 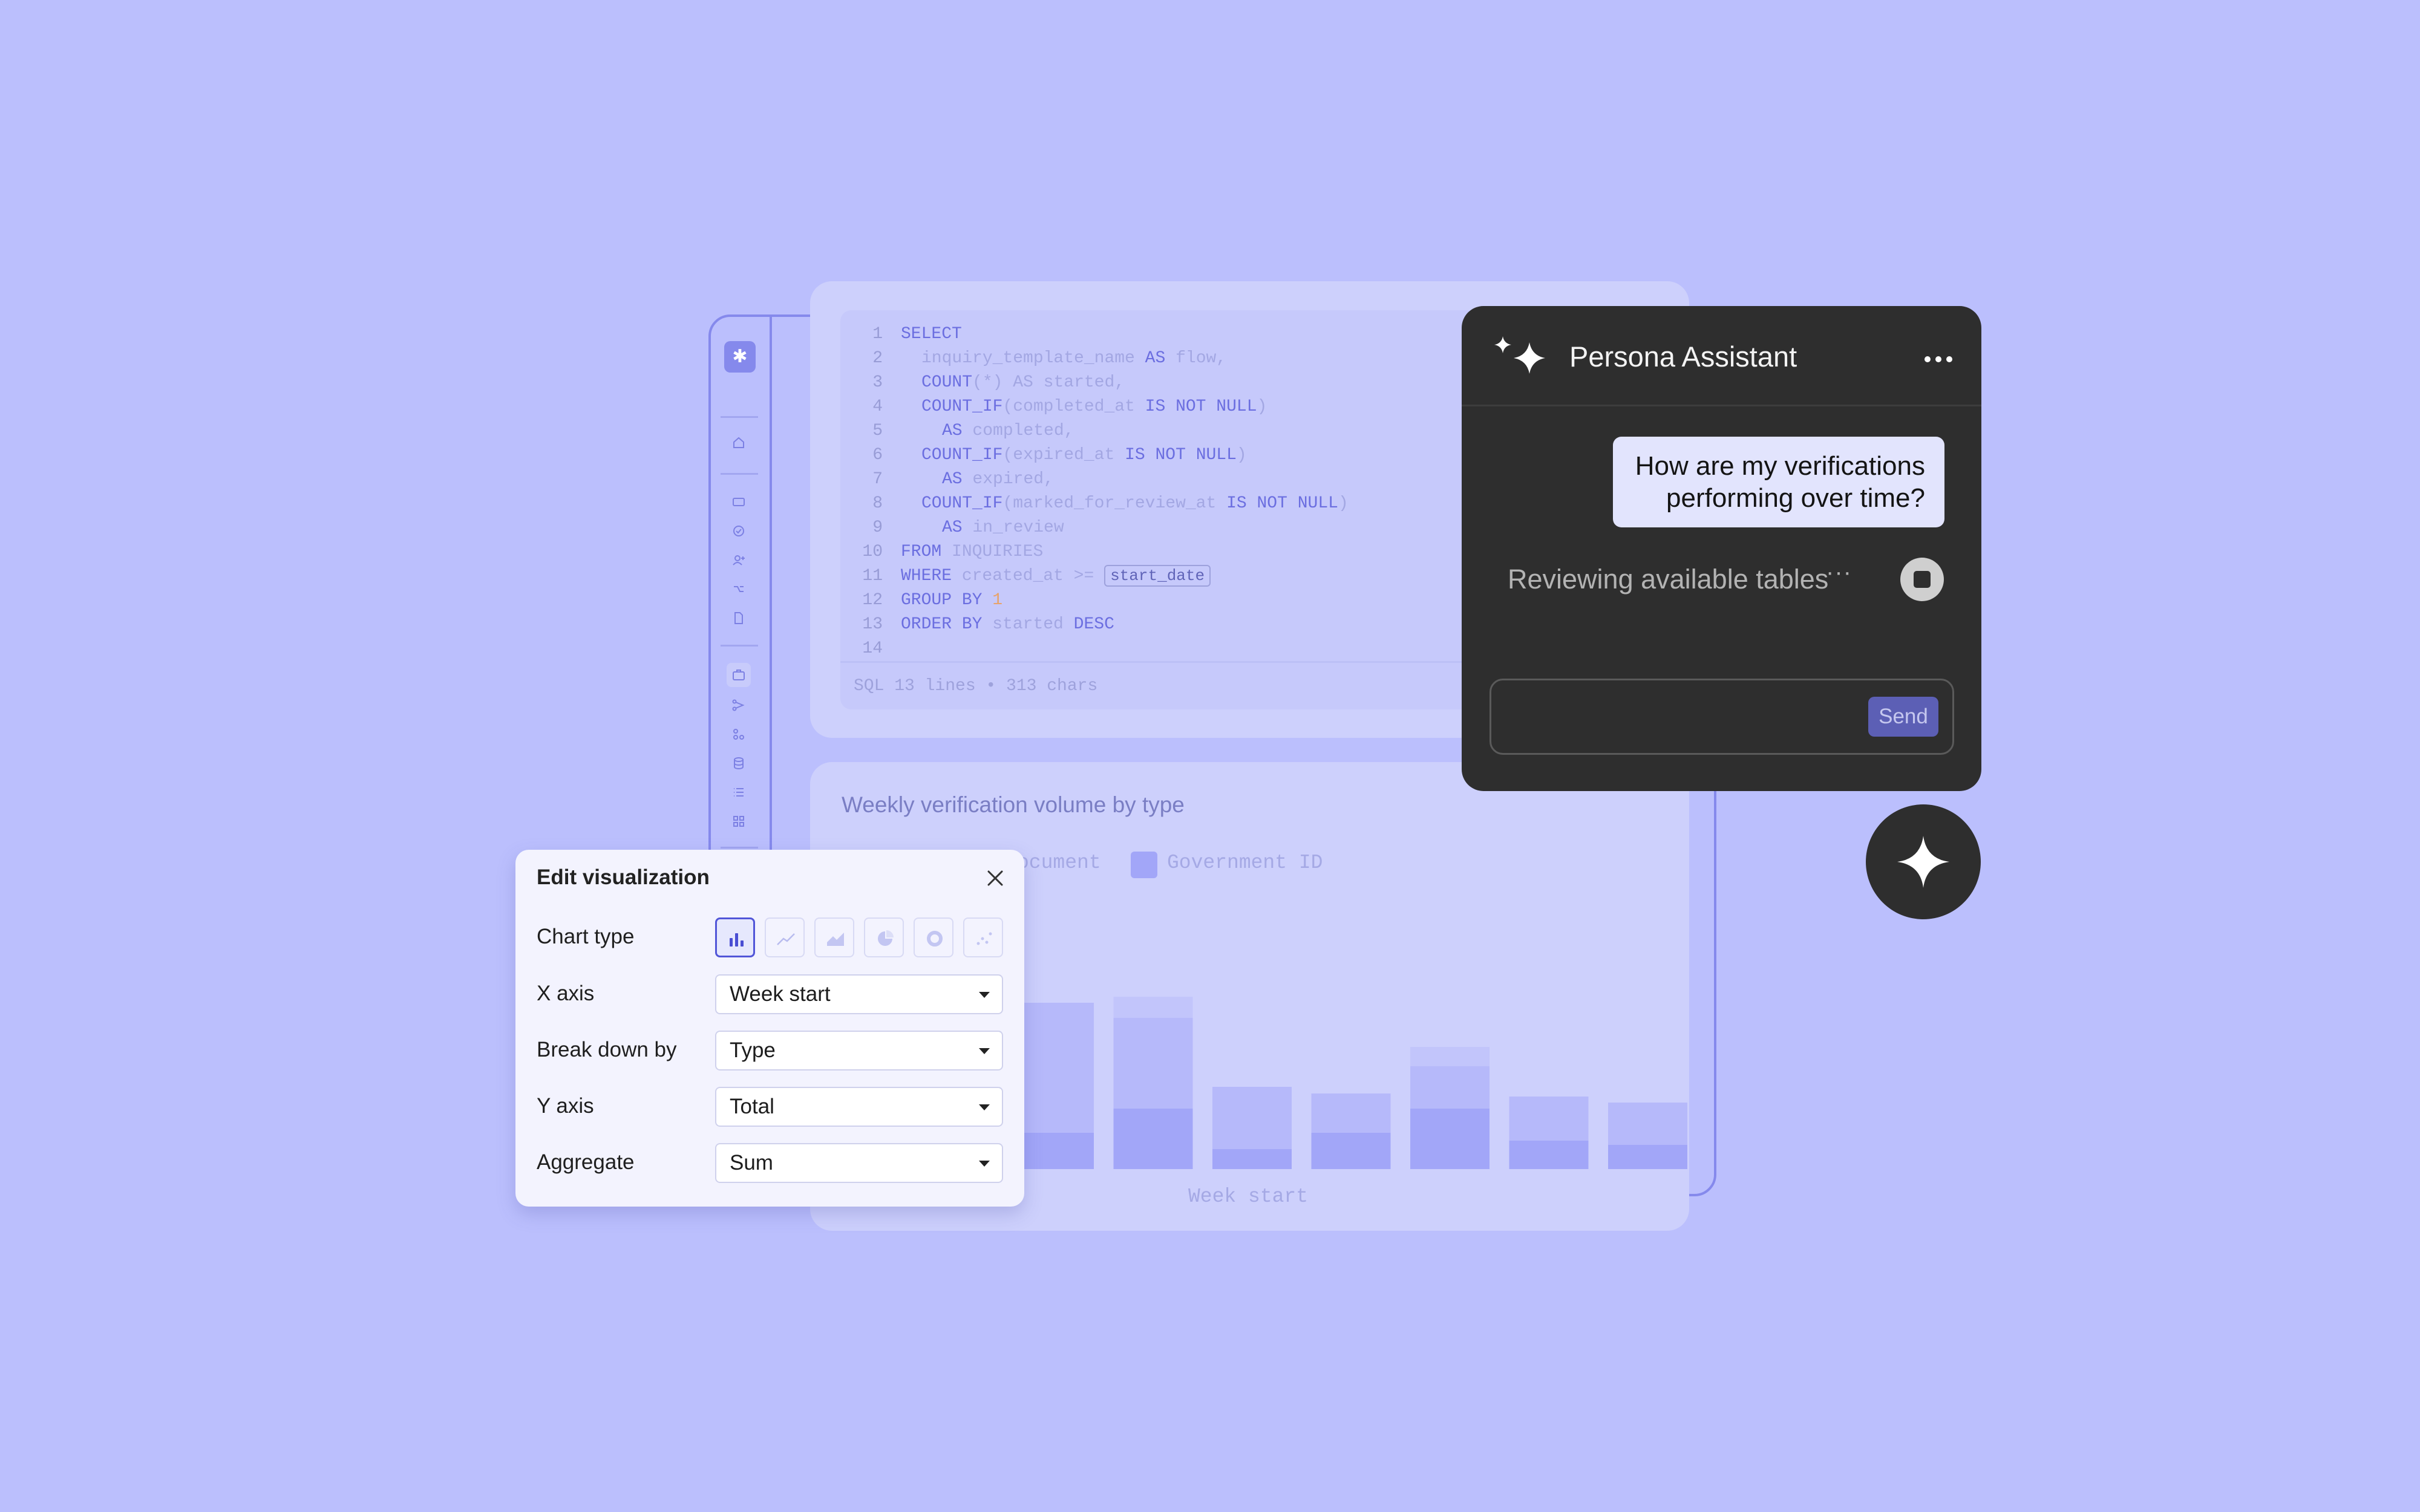 I want to click on sql-status-bar: SQL 13 lines • 313 chars, so click(x=1158, y=685).